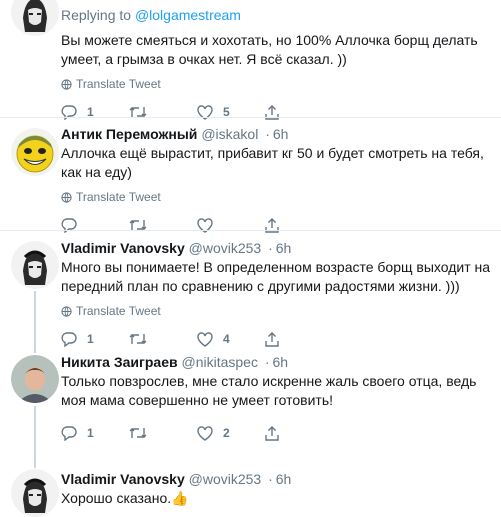 The image size is (501, 517). What do you see at coordinates (96, 15) in the screenshot?
I see `replying-label: Replying to` at bounding box center [96, 15].